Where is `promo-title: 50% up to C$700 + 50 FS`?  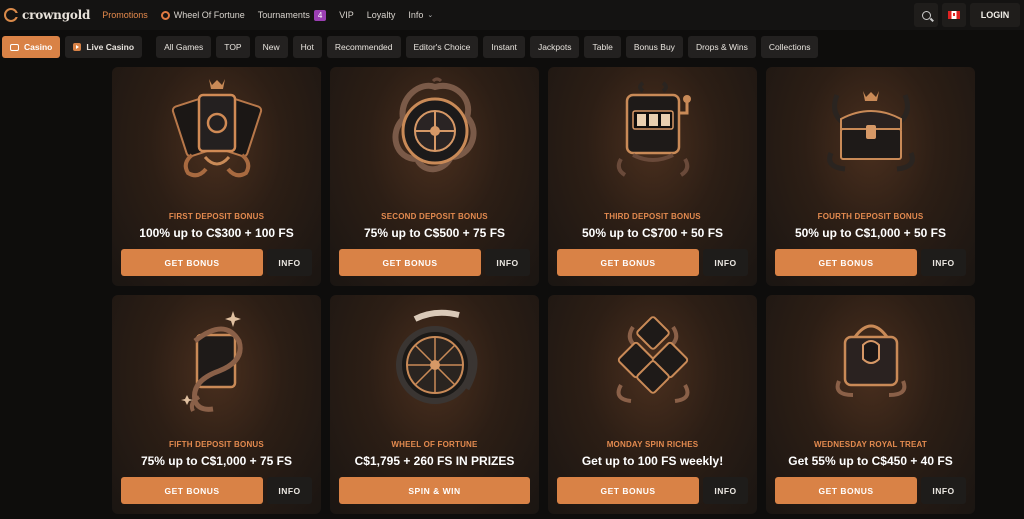 promo-title: 50% up to C$700 + 50 FS is located at coordinates (652, 233).